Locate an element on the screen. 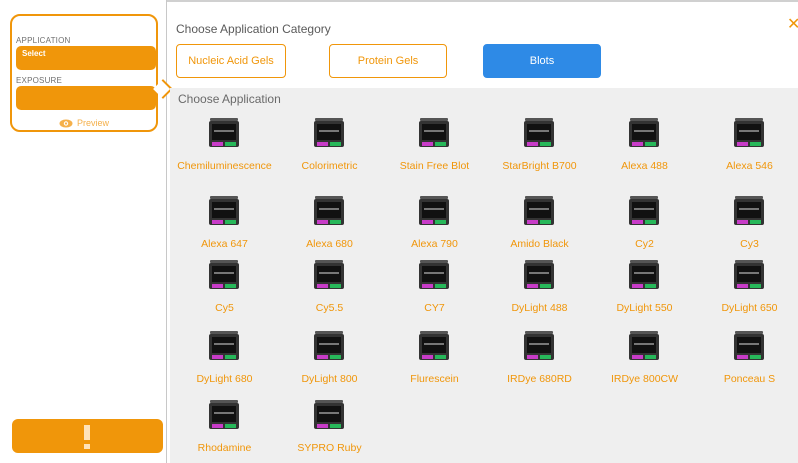  application-label: Cy5.5 is located at coordinates (329, 308).